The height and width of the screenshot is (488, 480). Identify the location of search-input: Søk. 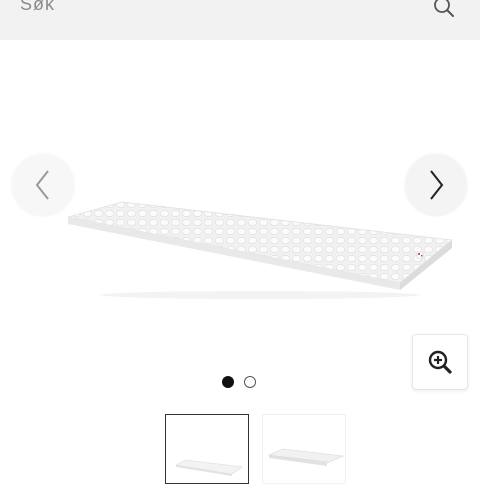
(37, 7).